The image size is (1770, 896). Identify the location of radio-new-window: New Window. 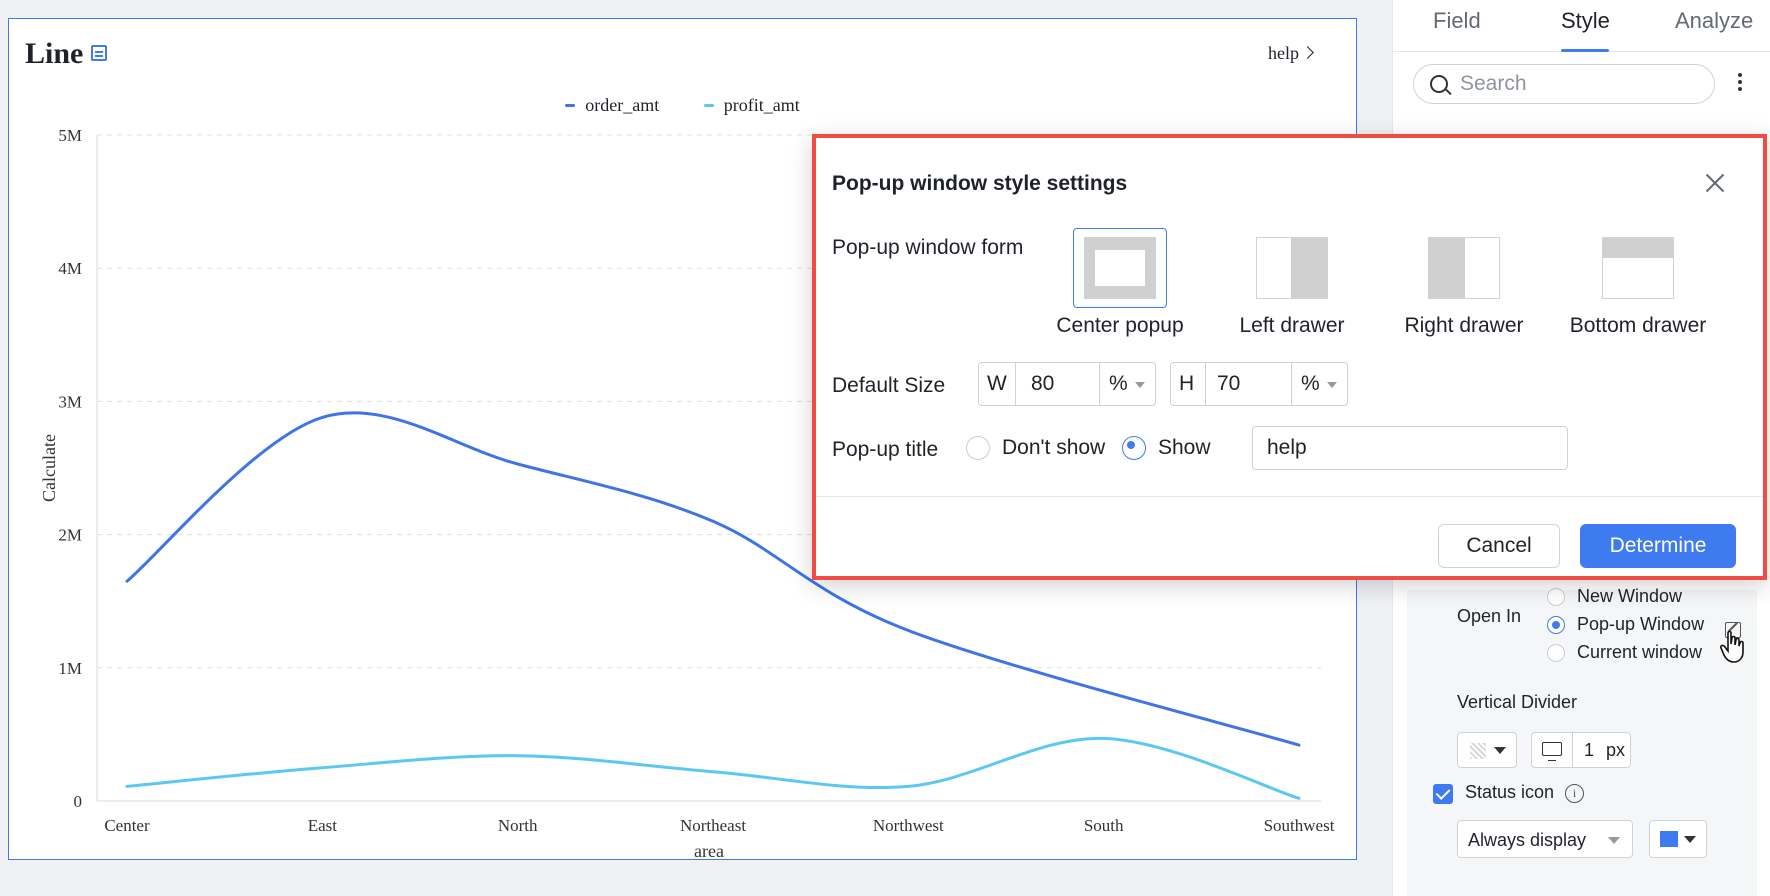
(1614, 596).